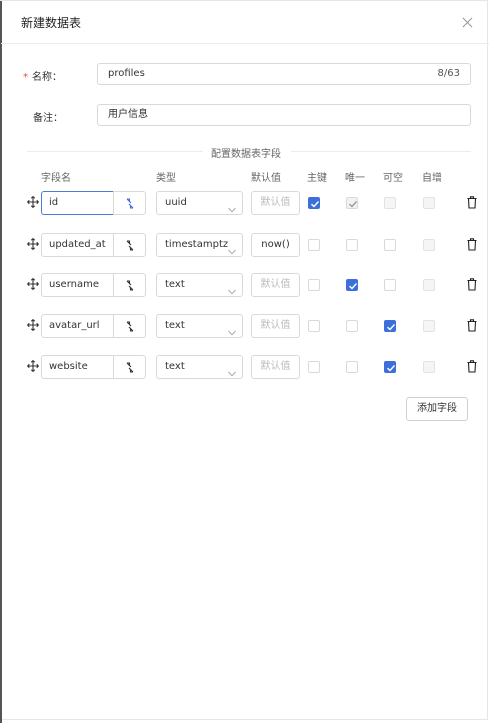  I want to click on field-name-input: website, so click(77, 367).